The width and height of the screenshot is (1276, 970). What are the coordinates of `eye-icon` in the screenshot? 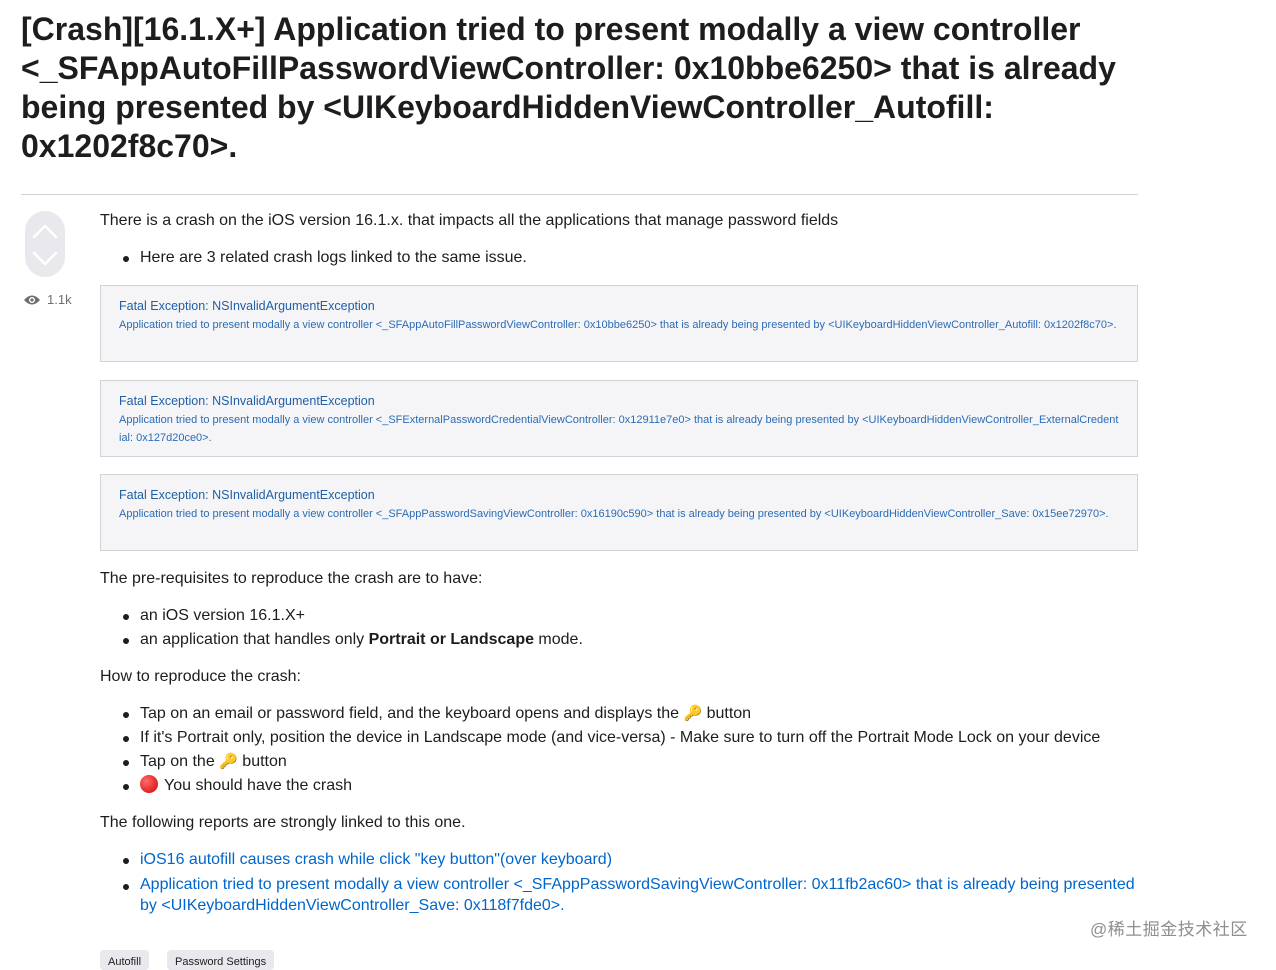 It's located at (32, 299).